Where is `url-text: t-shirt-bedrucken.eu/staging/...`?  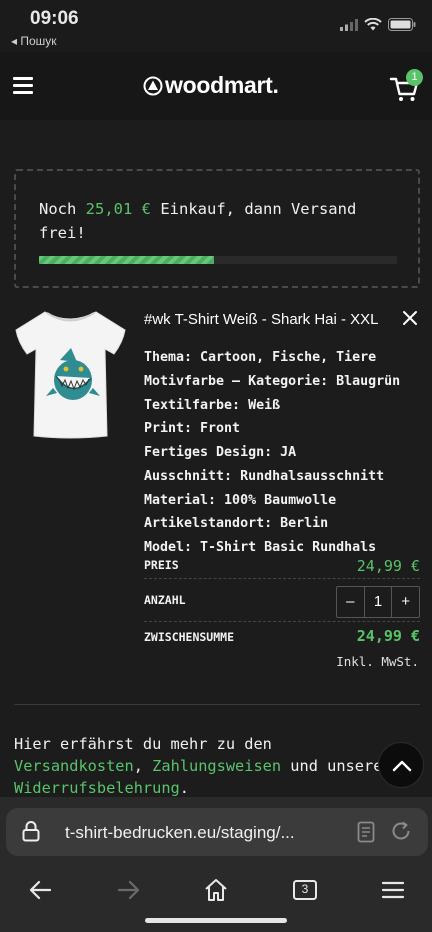
url-text: t-shirt-bedrucken.eu/staging/... is located at coordinates (180, 833).